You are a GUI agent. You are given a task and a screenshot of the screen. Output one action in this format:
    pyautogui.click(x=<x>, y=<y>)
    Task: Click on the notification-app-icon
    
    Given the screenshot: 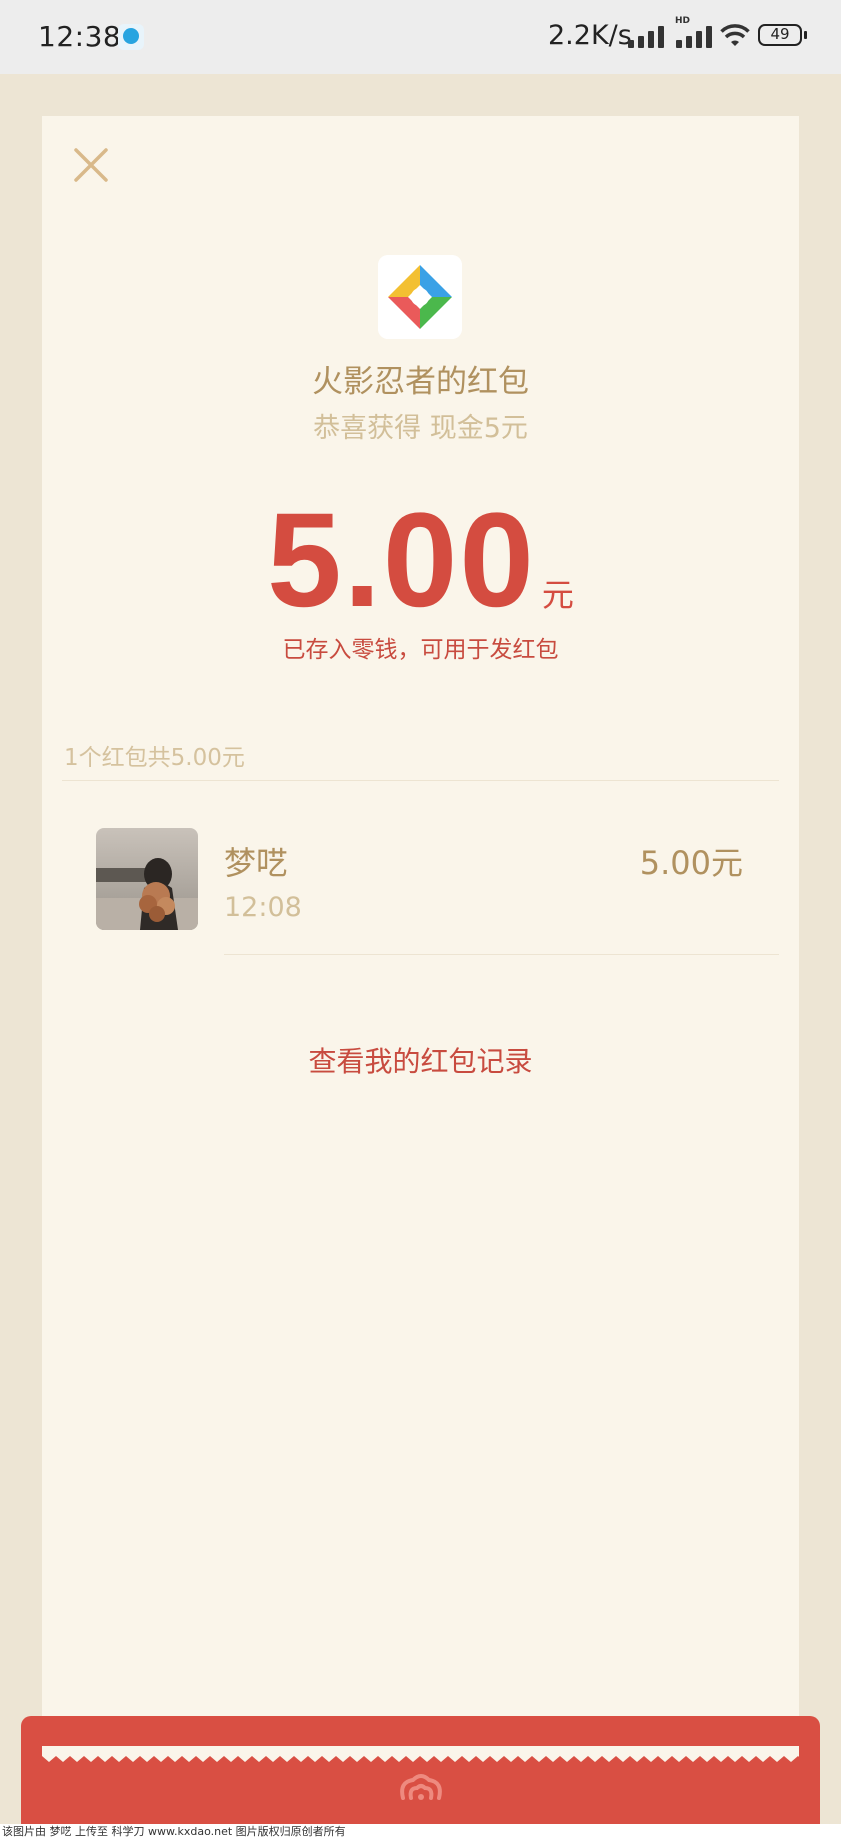 What is the action you would take?
    pyautogui.click(x=131, y=37)
    